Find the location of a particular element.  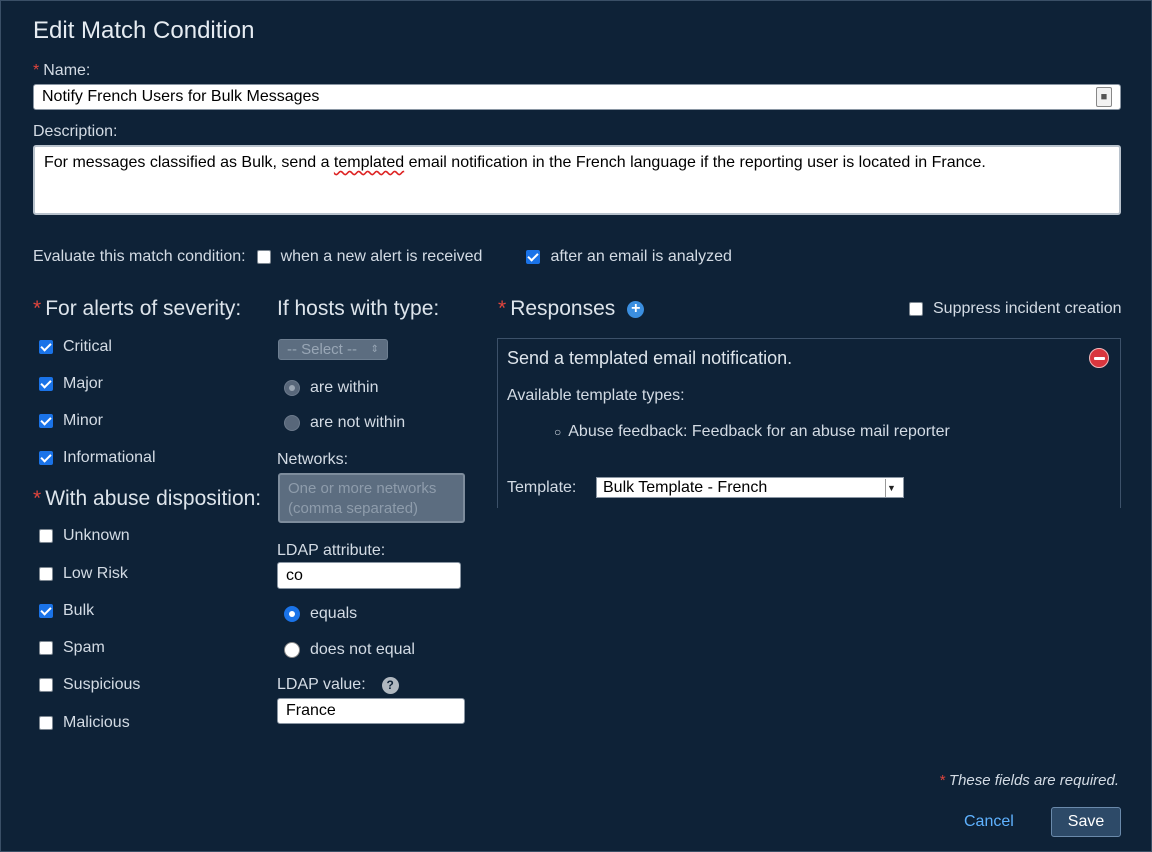

bulk-label: Bulk is located at coordinates (79, 610).